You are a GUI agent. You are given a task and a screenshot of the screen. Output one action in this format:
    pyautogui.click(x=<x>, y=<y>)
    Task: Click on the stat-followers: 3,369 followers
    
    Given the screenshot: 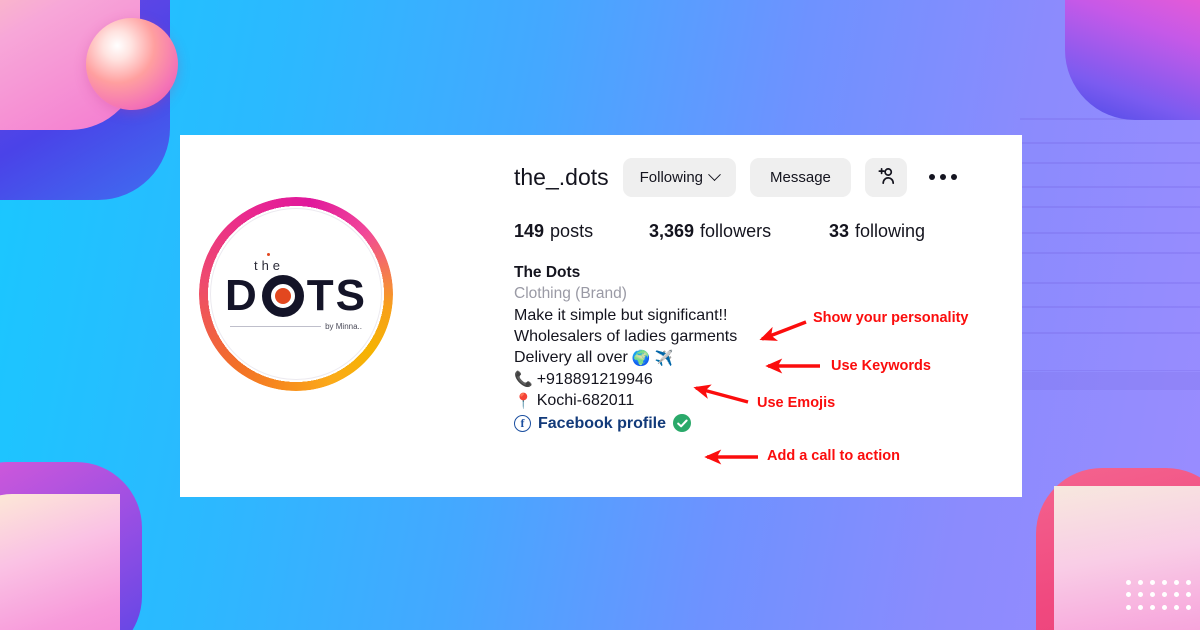 What is the action you would take?
    pyautogui.click(x=739, y=231)
    